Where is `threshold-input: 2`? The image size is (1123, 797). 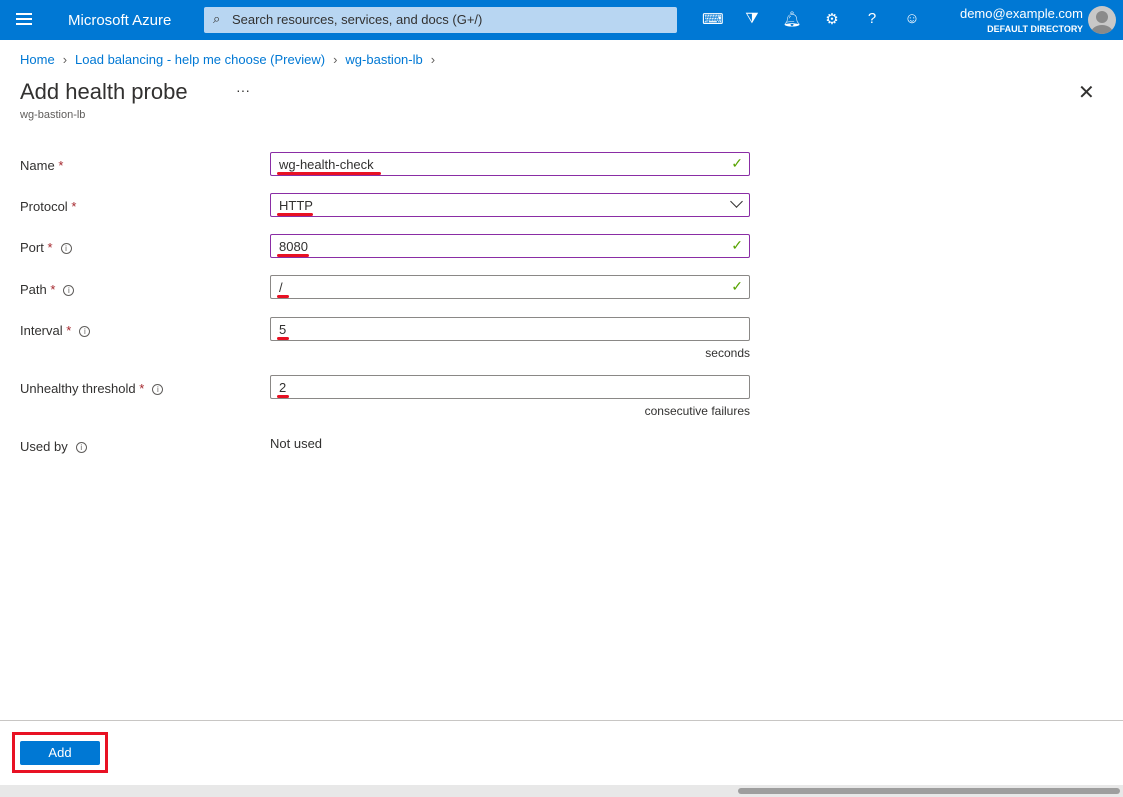
threshold-input: 2 is located at coordinates (510, 387).